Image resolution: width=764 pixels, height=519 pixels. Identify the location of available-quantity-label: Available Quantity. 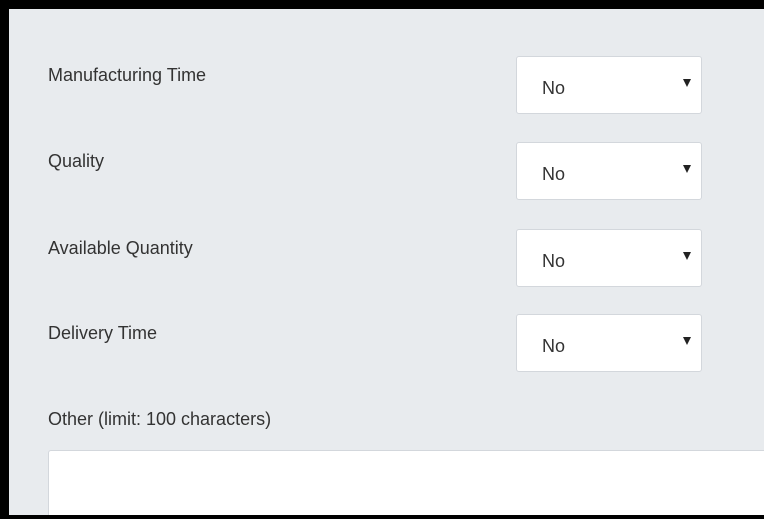
(120, 248).